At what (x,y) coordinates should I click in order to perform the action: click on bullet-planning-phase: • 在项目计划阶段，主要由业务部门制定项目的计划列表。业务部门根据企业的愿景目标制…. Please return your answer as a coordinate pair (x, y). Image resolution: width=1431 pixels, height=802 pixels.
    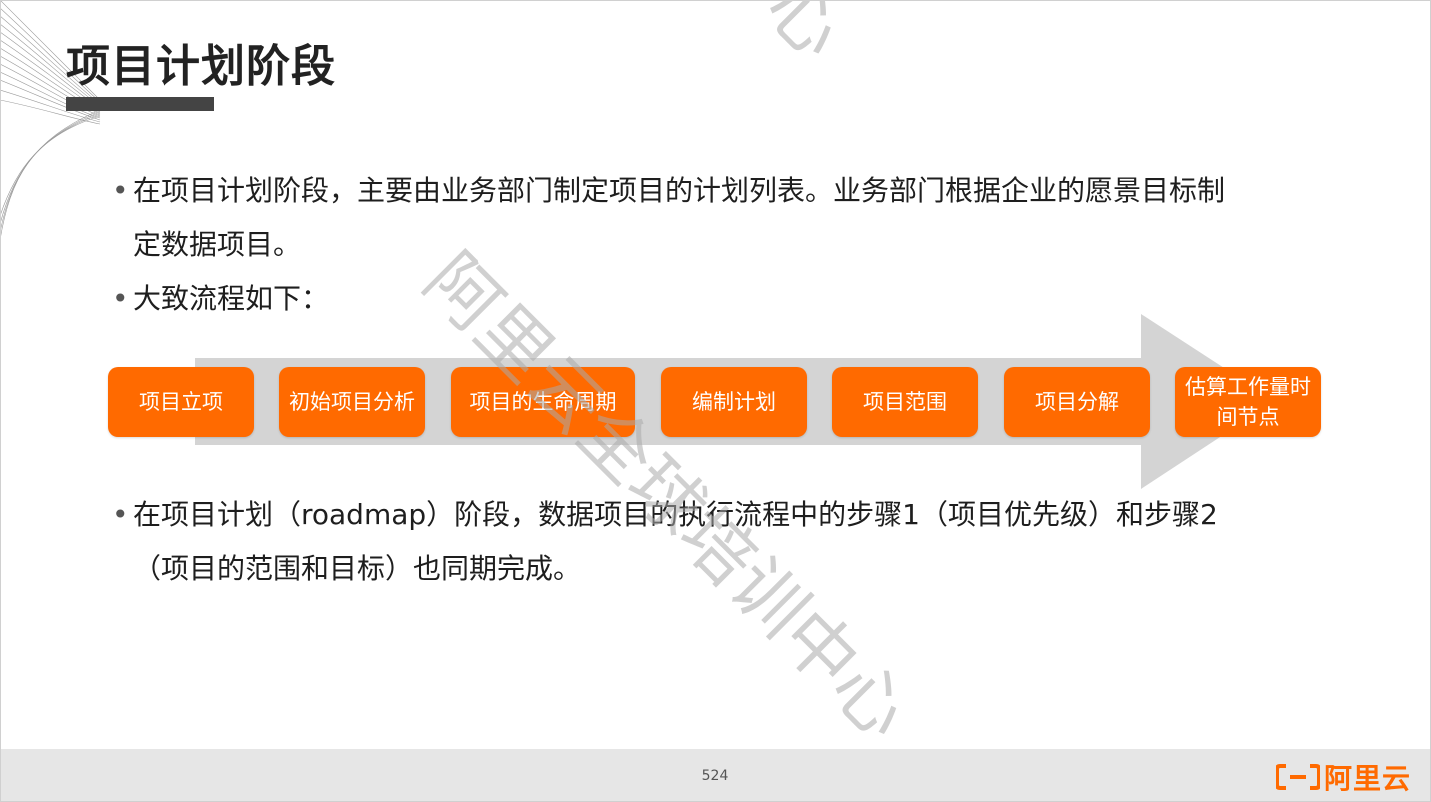
    Looking at the image, I should click on (717, 218).